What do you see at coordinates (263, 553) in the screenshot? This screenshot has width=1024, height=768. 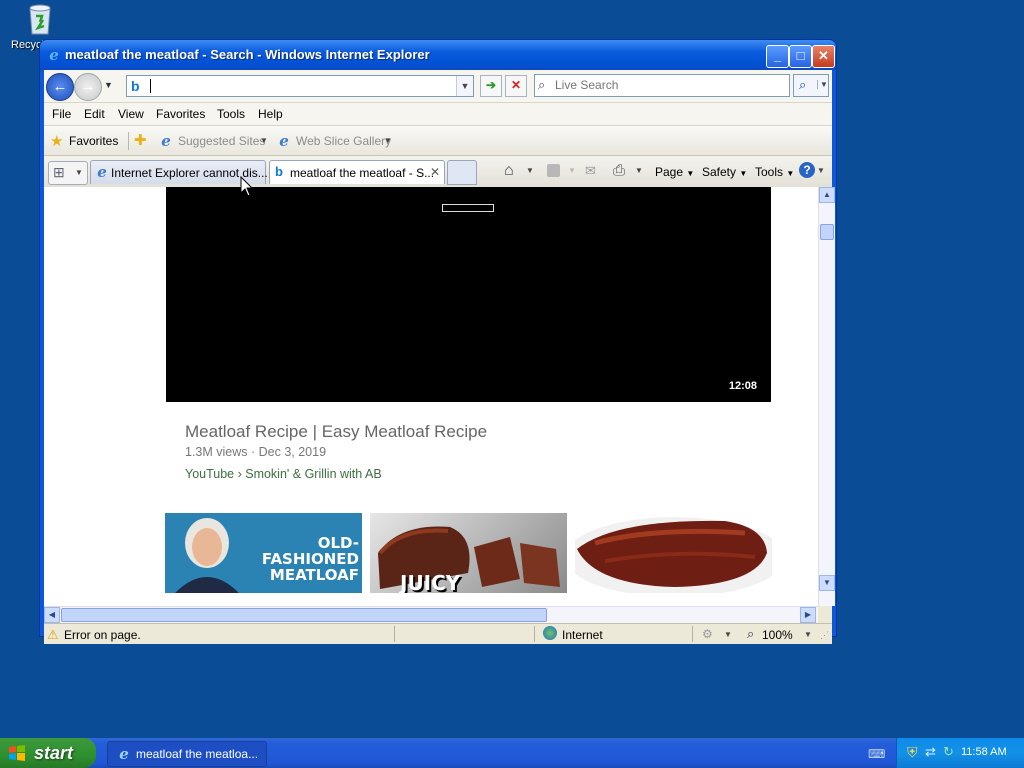 I see `video-thumbnail-1: OLD- FASHIONED MEATLOAF` at bounding box center [263, 553].